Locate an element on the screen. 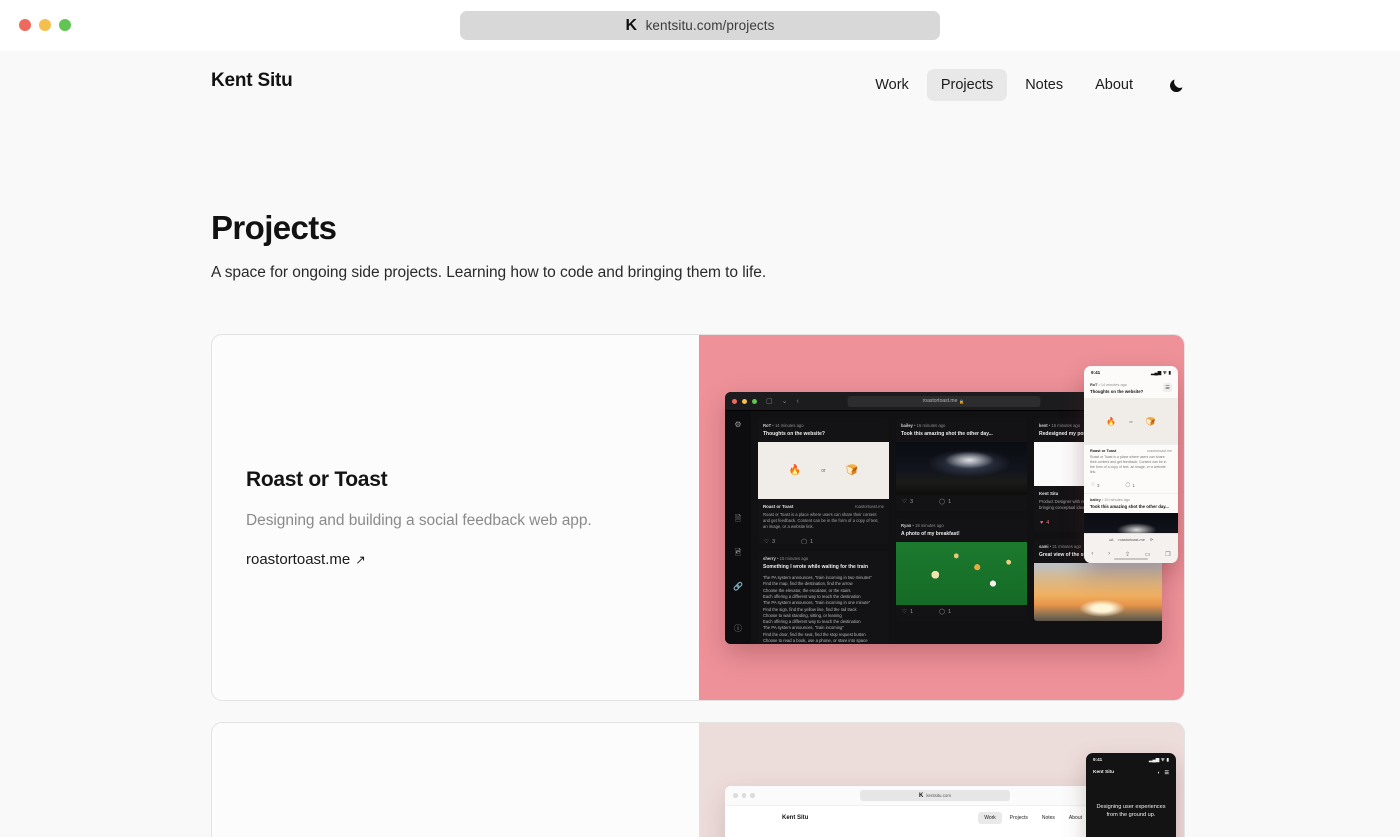  mockup-post-time: 14 minutes ago is located at coordinates (789, 425).